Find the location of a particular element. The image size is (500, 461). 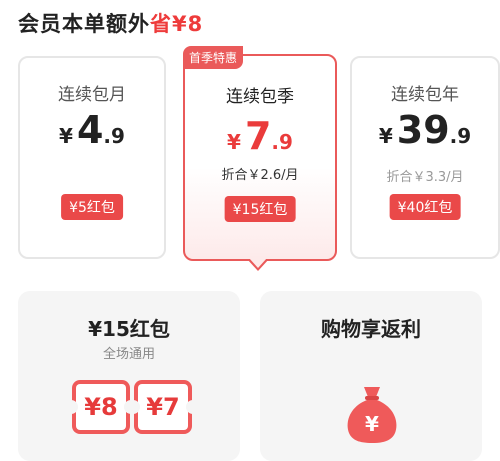

coupon-value: ¥8 is located at coordinates (101, 407).